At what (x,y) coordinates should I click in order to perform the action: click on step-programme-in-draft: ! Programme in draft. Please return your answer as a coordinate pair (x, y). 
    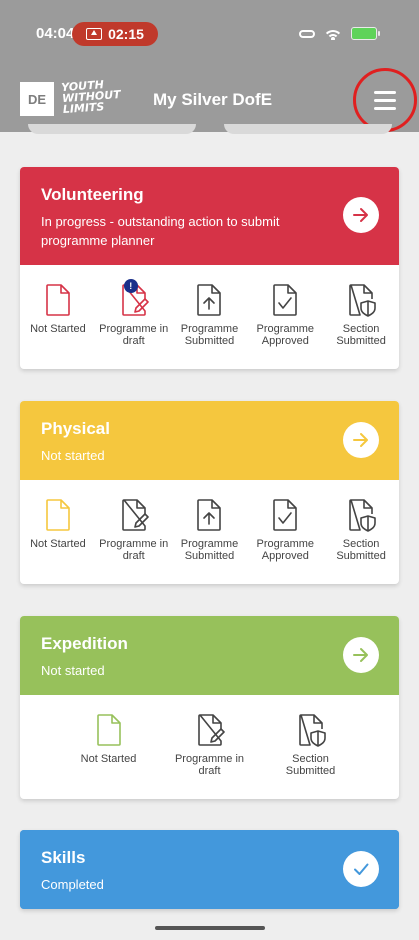
    Looking at the image, I should click on (134, 313).